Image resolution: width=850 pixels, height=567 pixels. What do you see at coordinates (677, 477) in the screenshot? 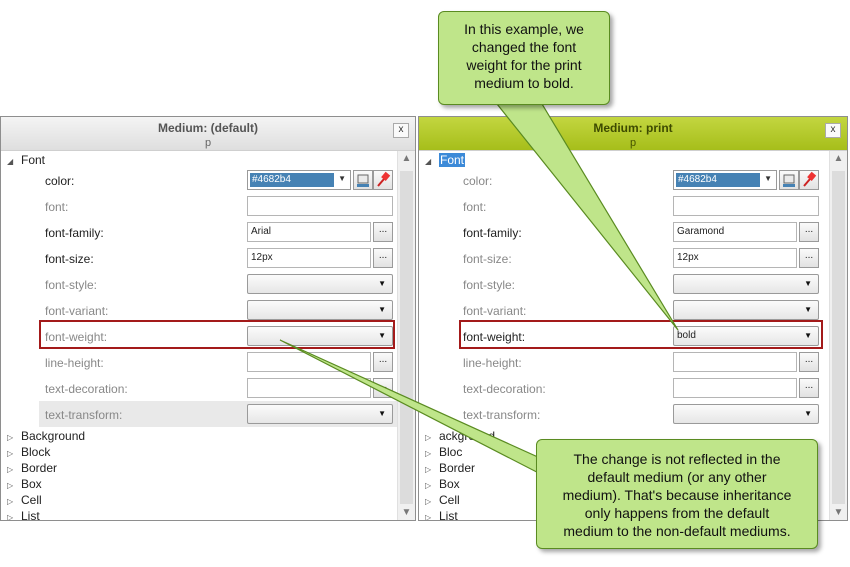
I see `callout-line: default medium (or any other` at bounding box center [677, 477].